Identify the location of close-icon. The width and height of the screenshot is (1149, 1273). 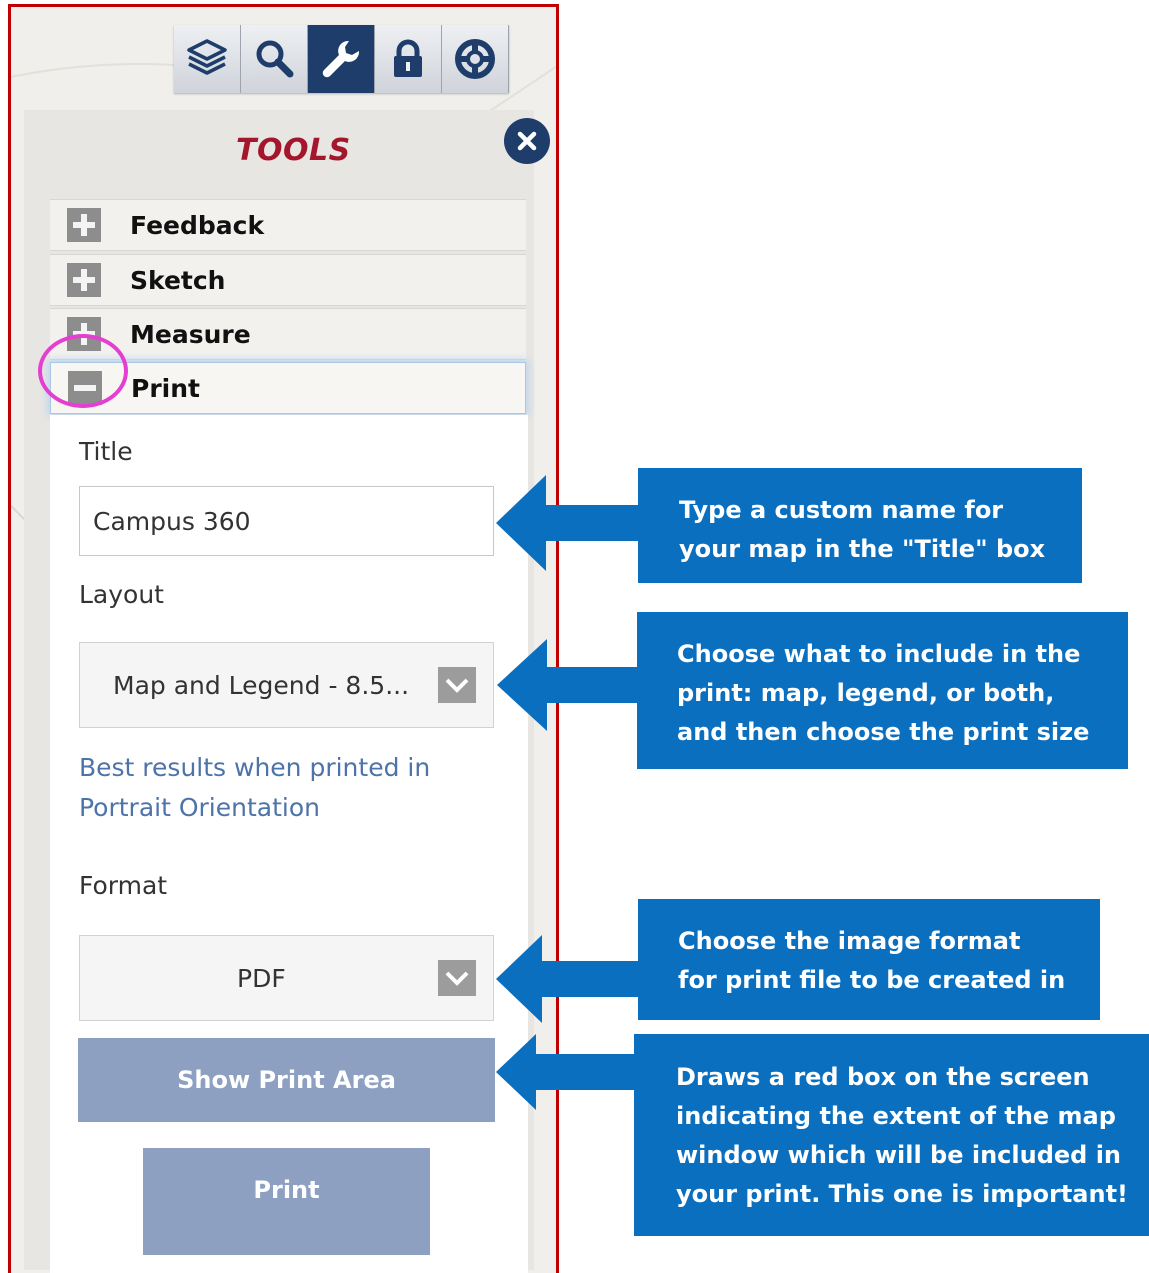
(527, 141).